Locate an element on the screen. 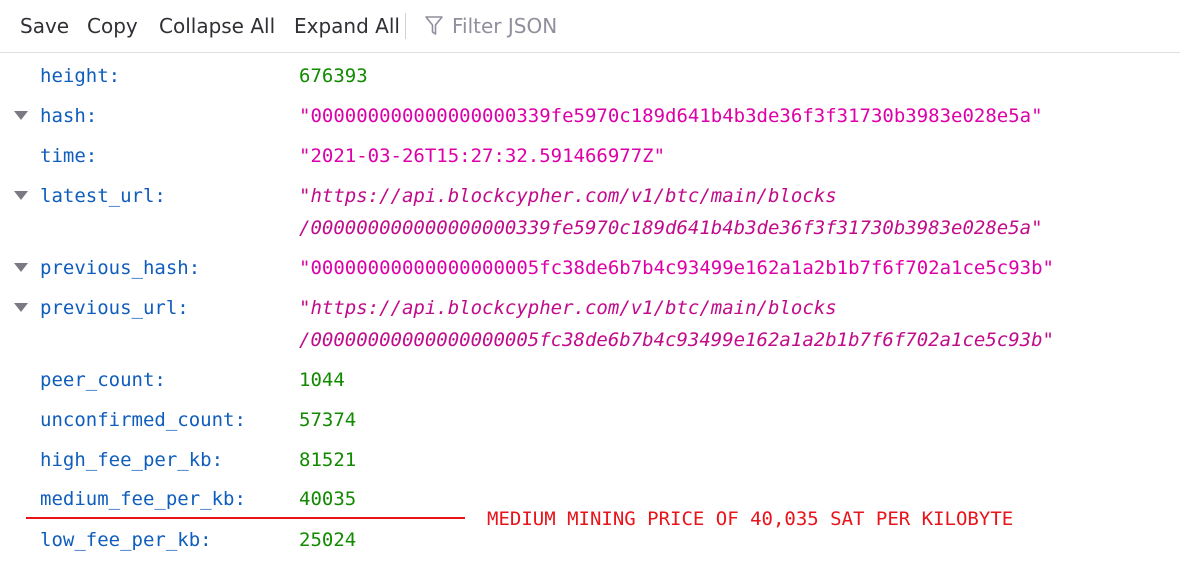 Image resolution: width=1180 pixels, height=570 pixels. annotation-underline is located at coordinates (245, 518).